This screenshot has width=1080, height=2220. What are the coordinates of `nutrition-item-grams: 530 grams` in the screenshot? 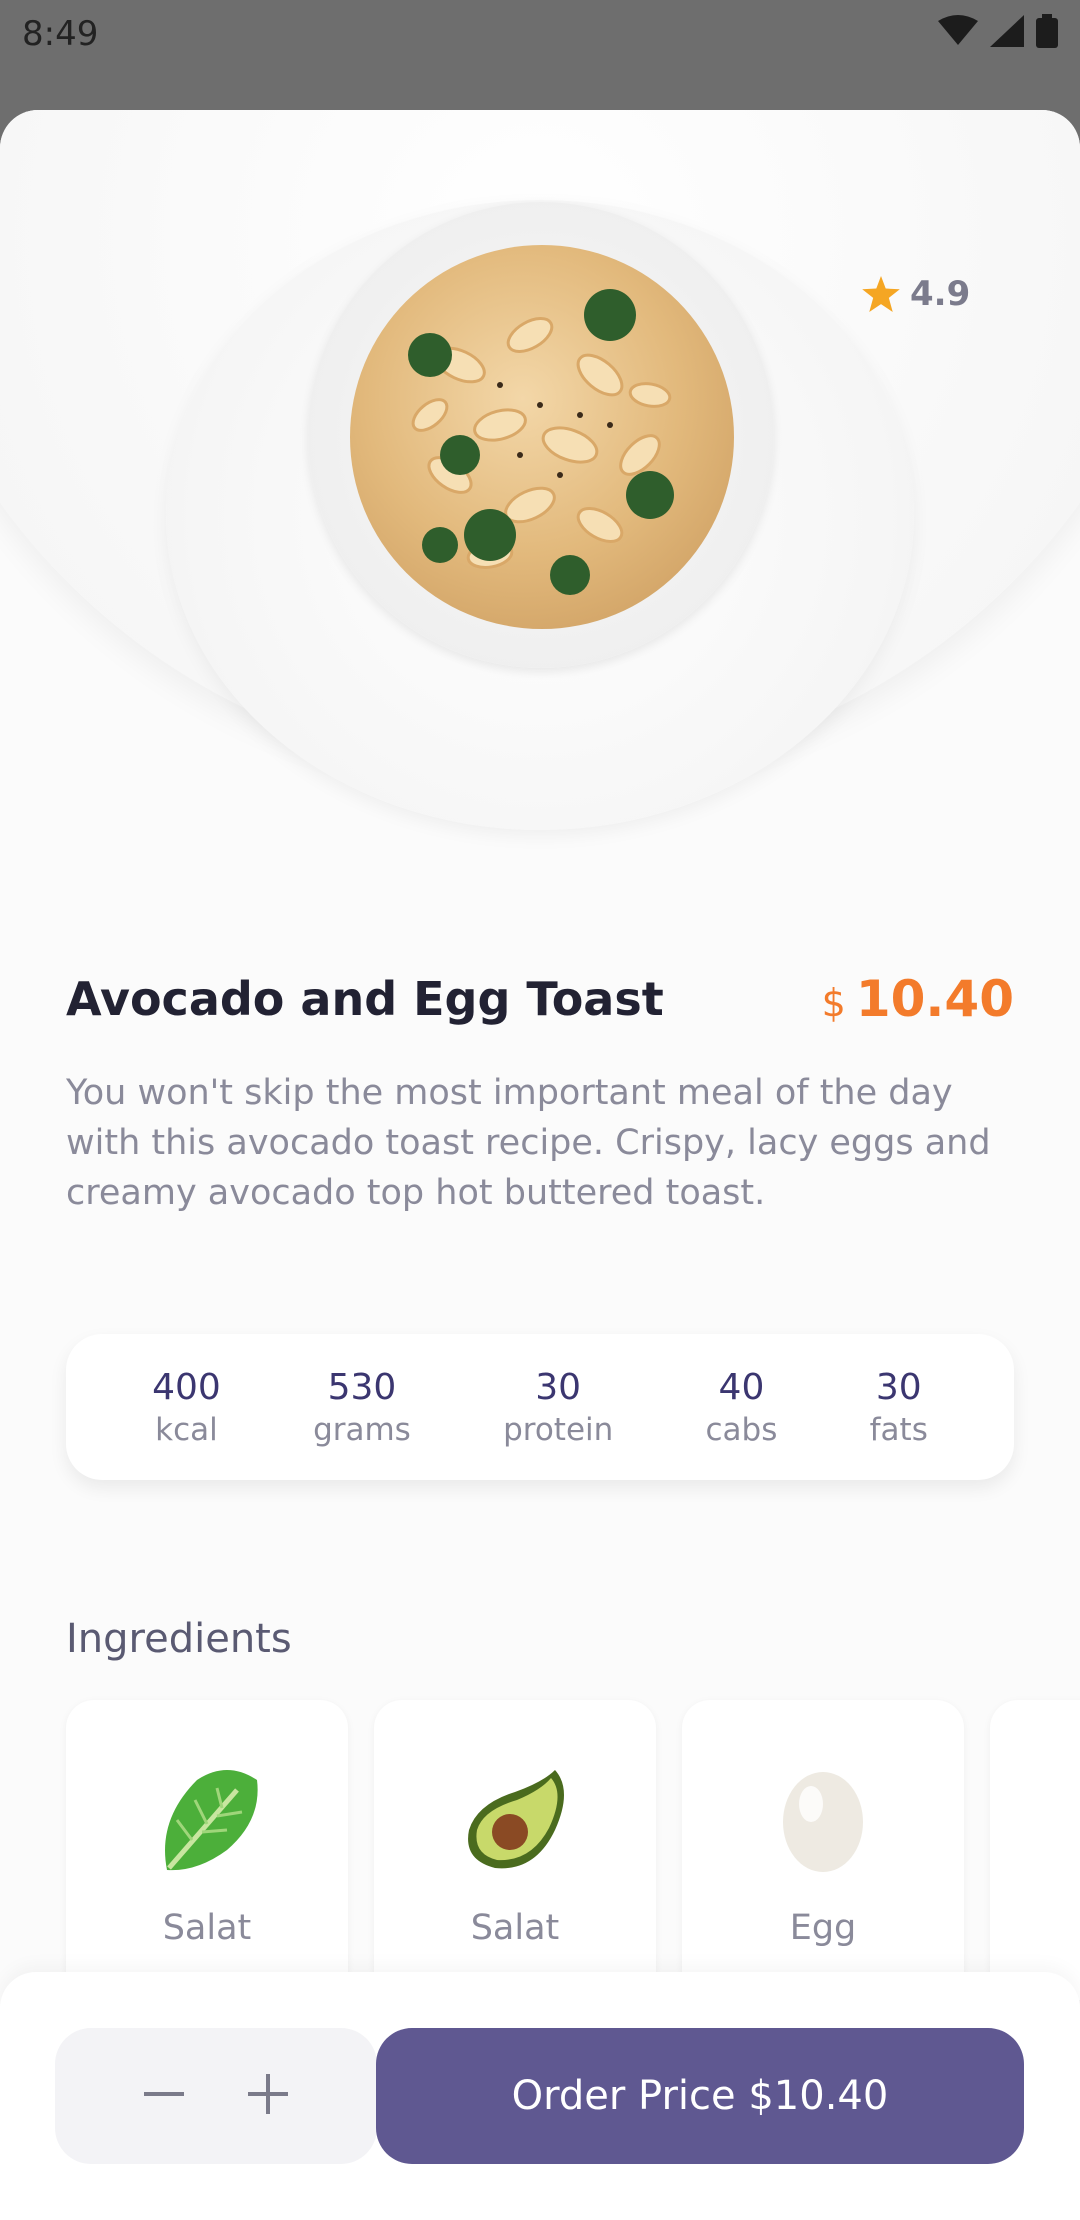 It's located at (362, 1407).